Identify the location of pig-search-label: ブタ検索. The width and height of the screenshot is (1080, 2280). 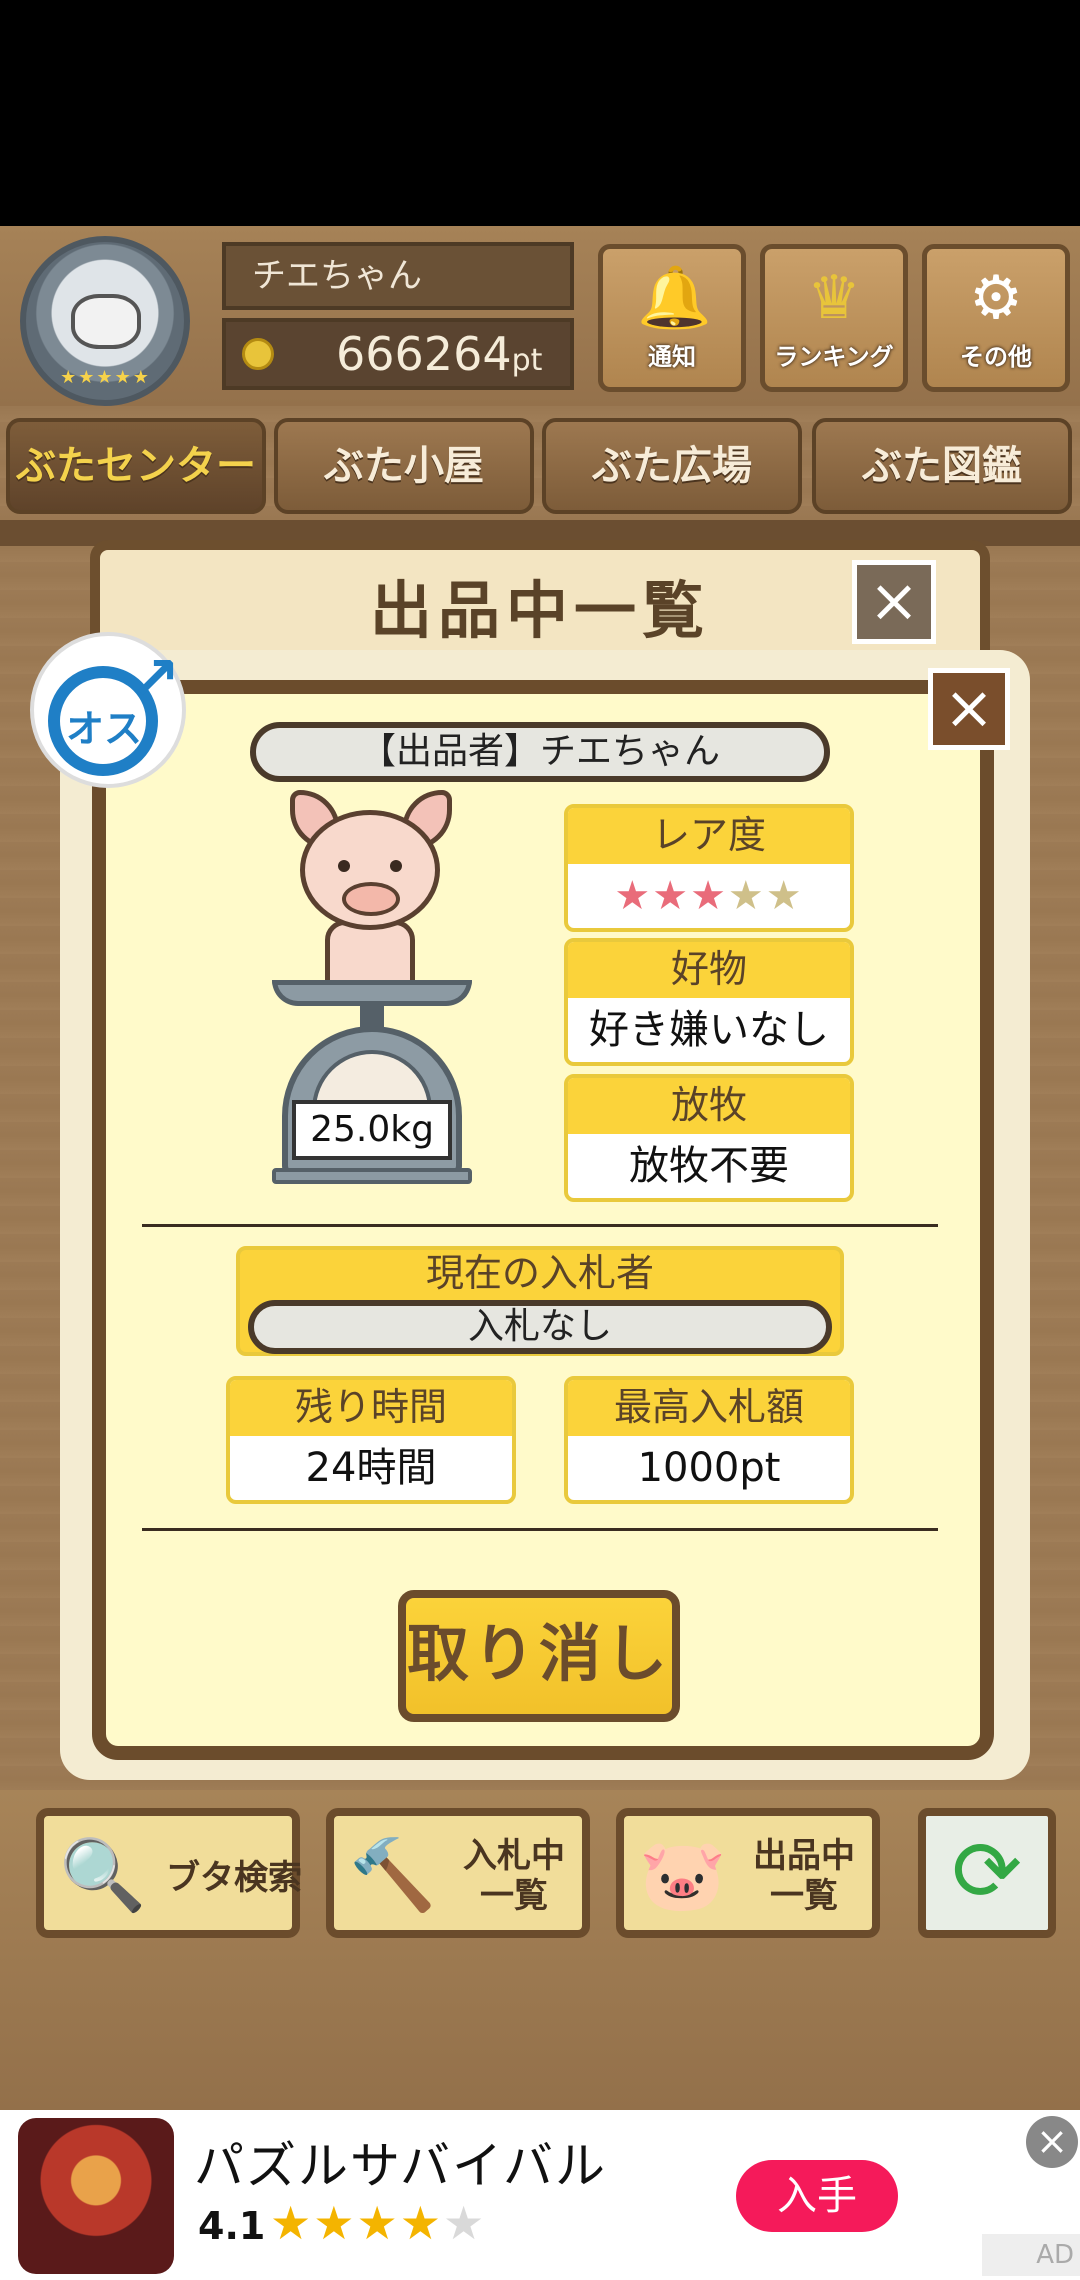
(234, 1878).